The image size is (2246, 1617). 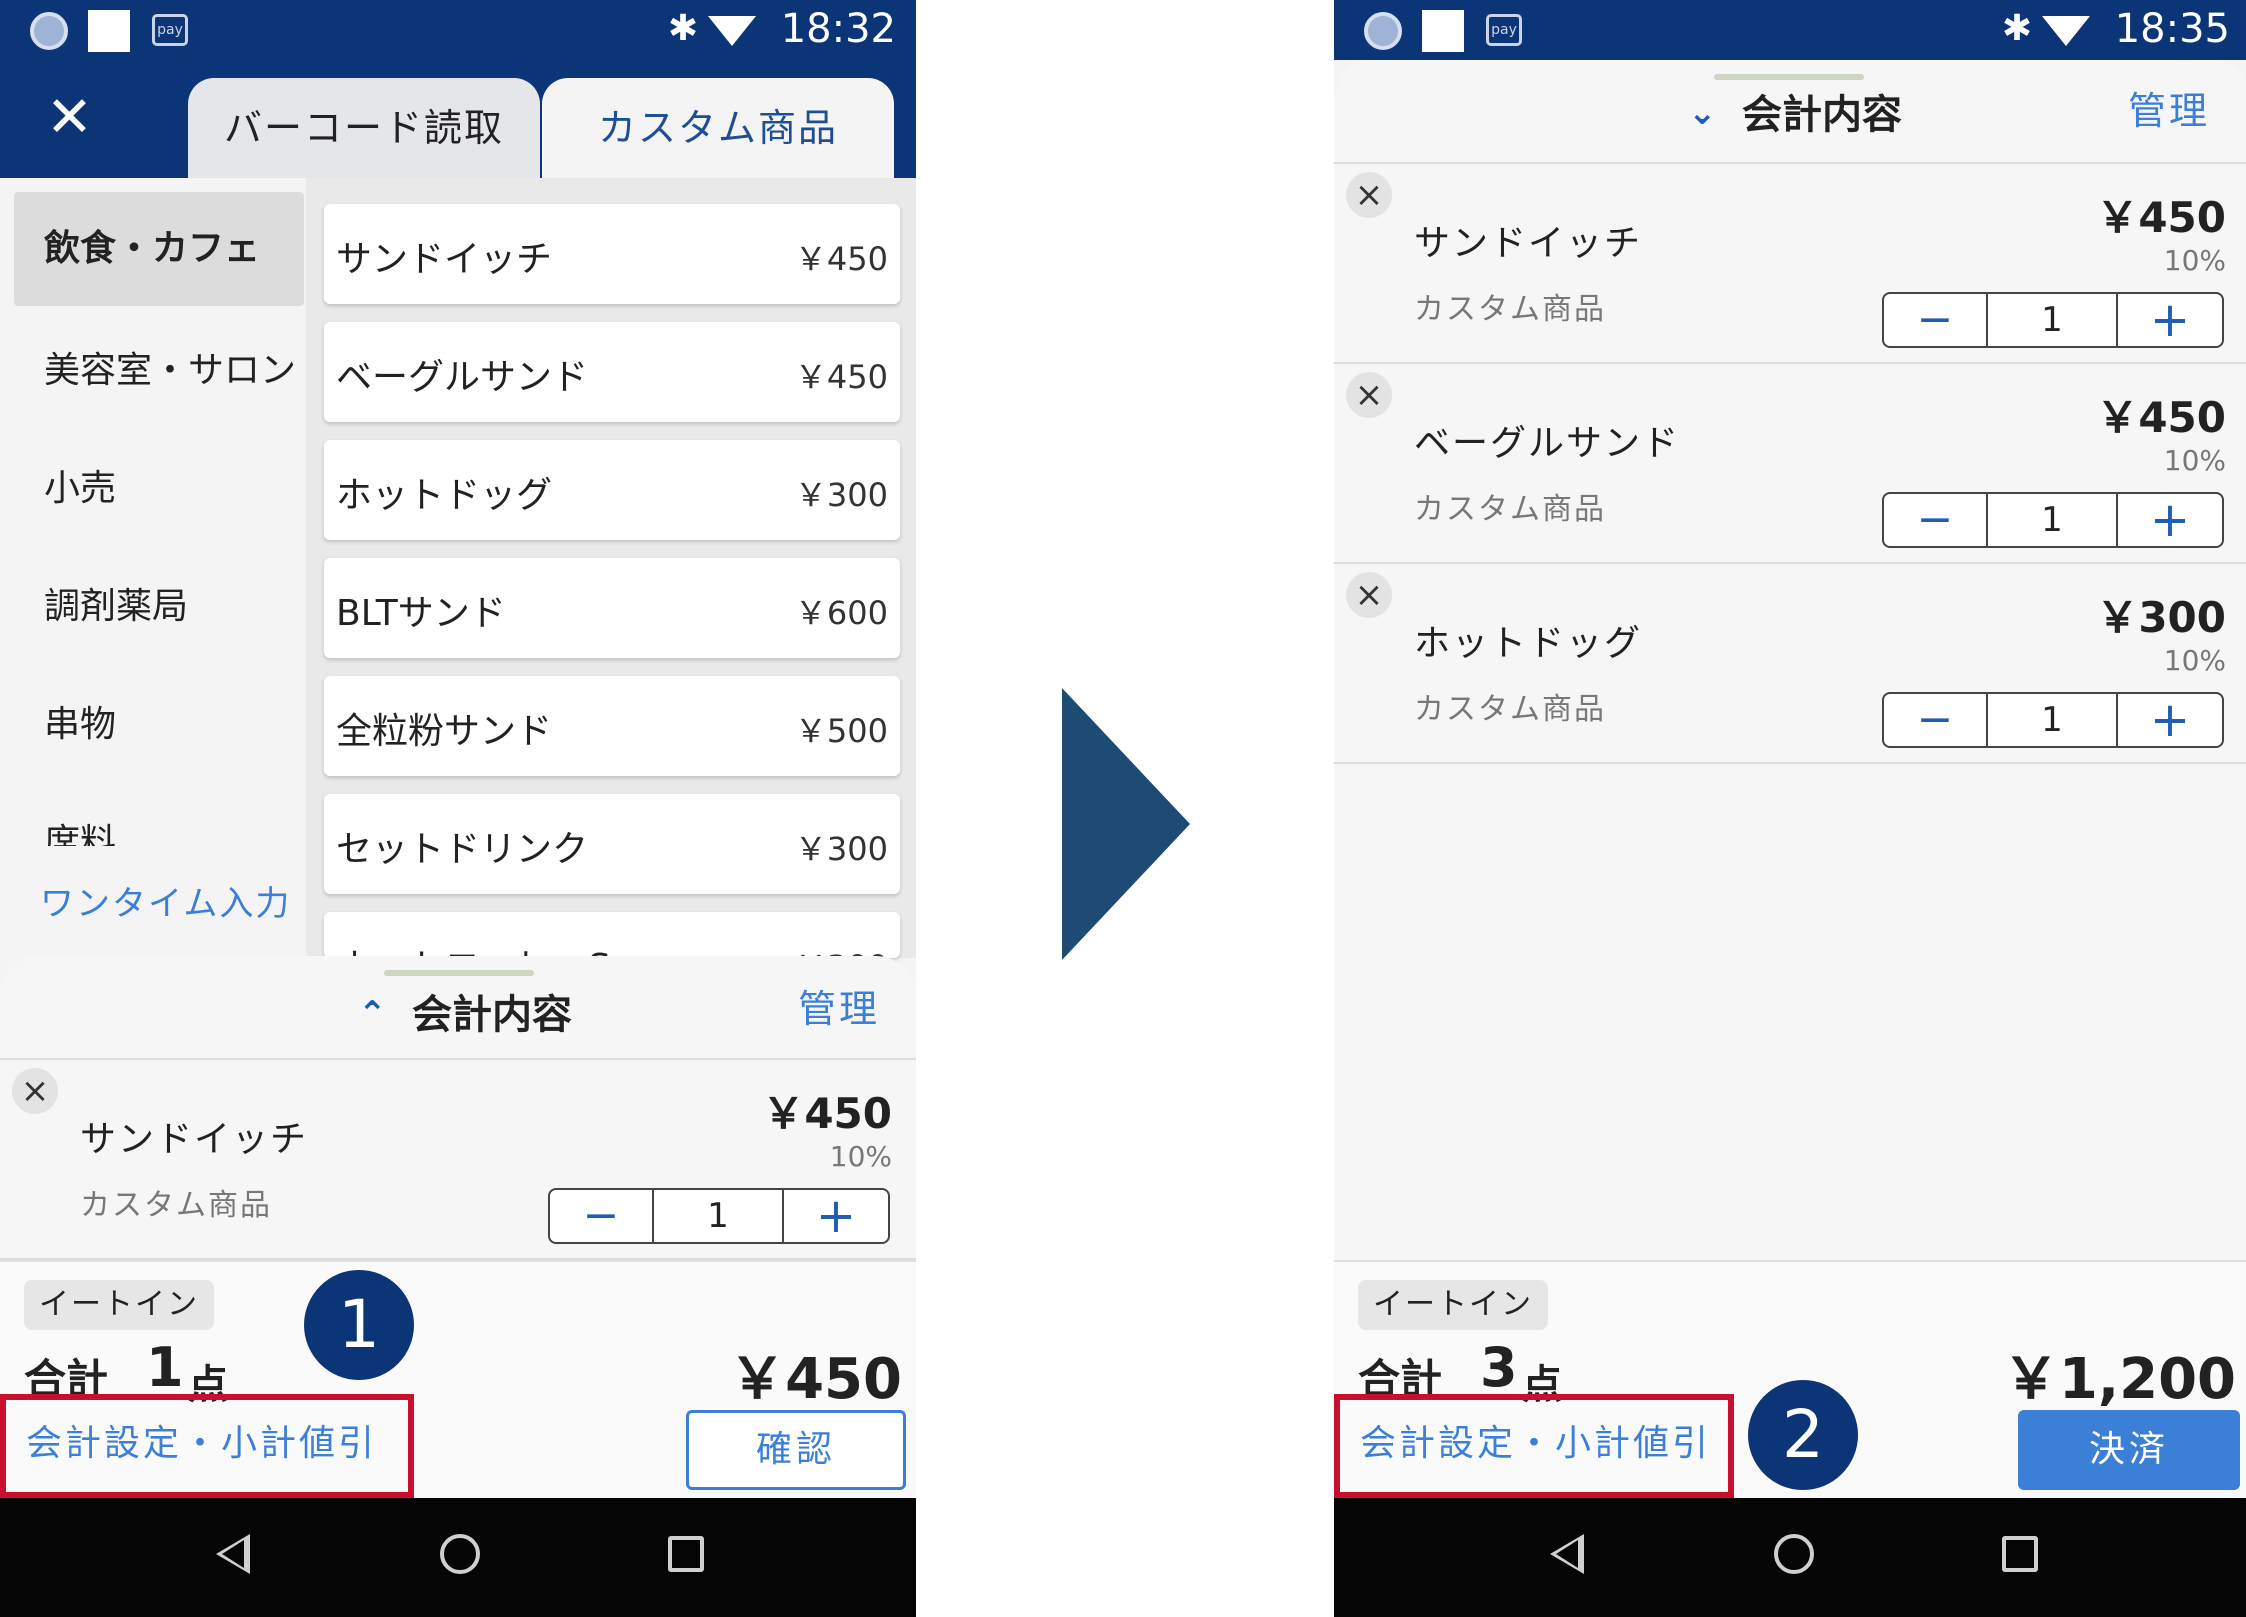 I want to click on product-name: サンドイッチ, so click(x=444, y=259).